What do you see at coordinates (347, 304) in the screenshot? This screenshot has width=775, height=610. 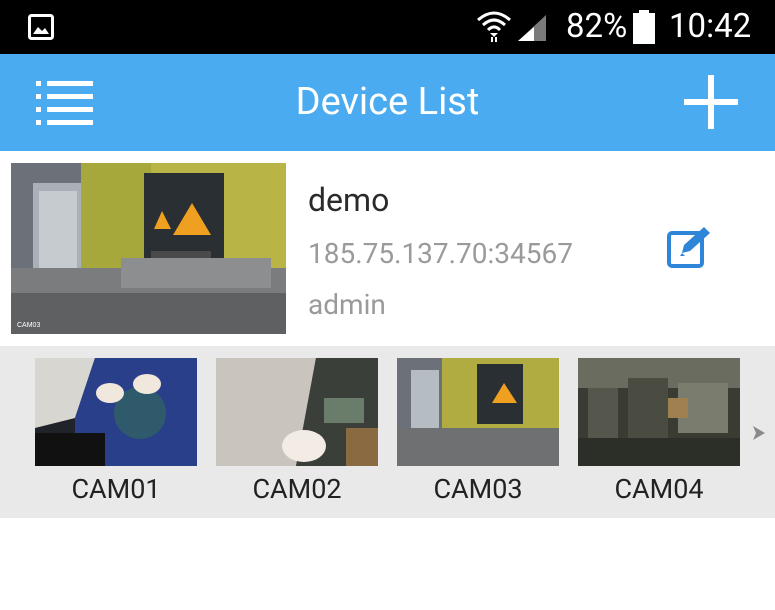 I see `device-username: admin` at bounding box center [347, 304].